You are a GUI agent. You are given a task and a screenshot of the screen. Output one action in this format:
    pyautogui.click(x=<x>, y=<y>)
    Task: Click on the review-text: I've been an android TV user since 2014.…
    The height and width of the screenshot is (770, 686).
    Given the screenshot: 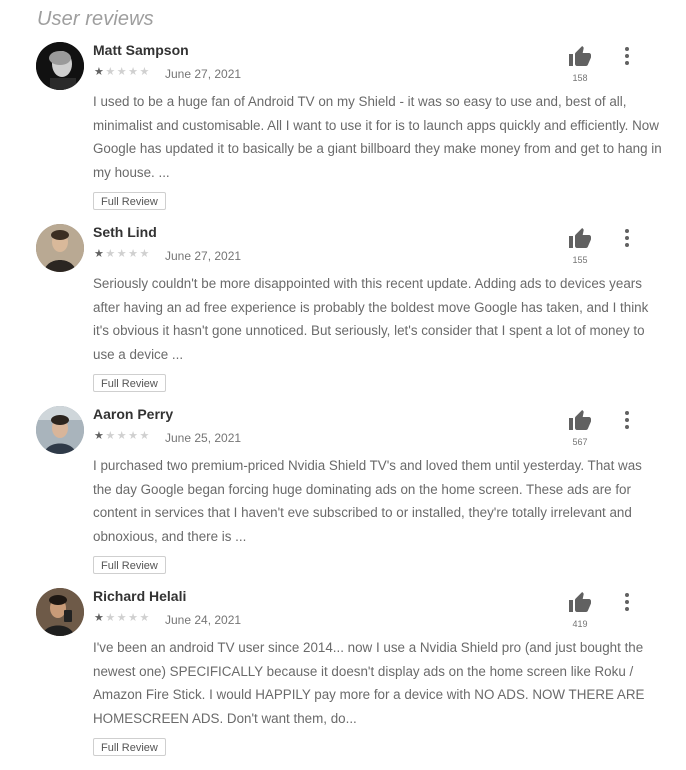 What is the action you would take?
    pyautogui.click(x=369, y=683)
    